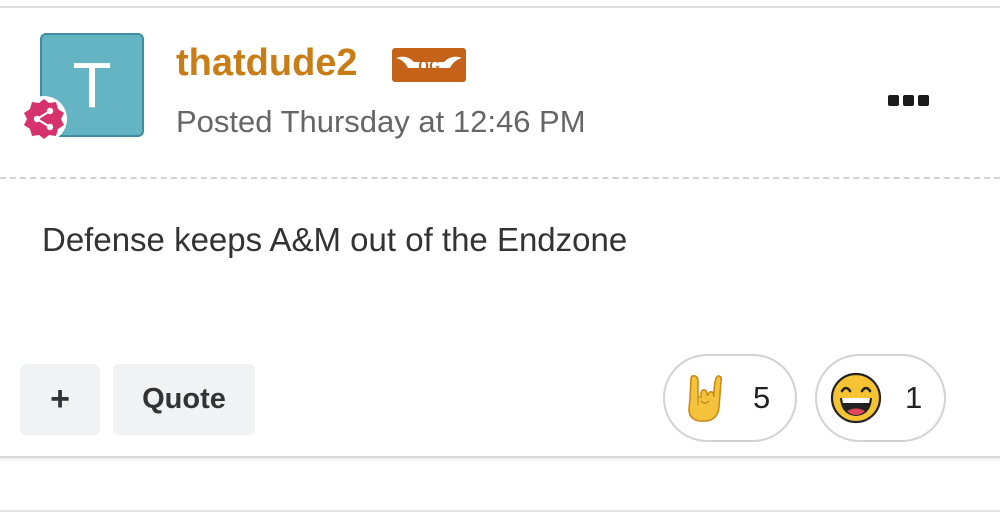 The height and width of the screenshot is (514, 1000). What do you see at coordinates (267, 63) in the screenshot?
I see `author-name-link: thatdude2` at bounding box center [267, 63].